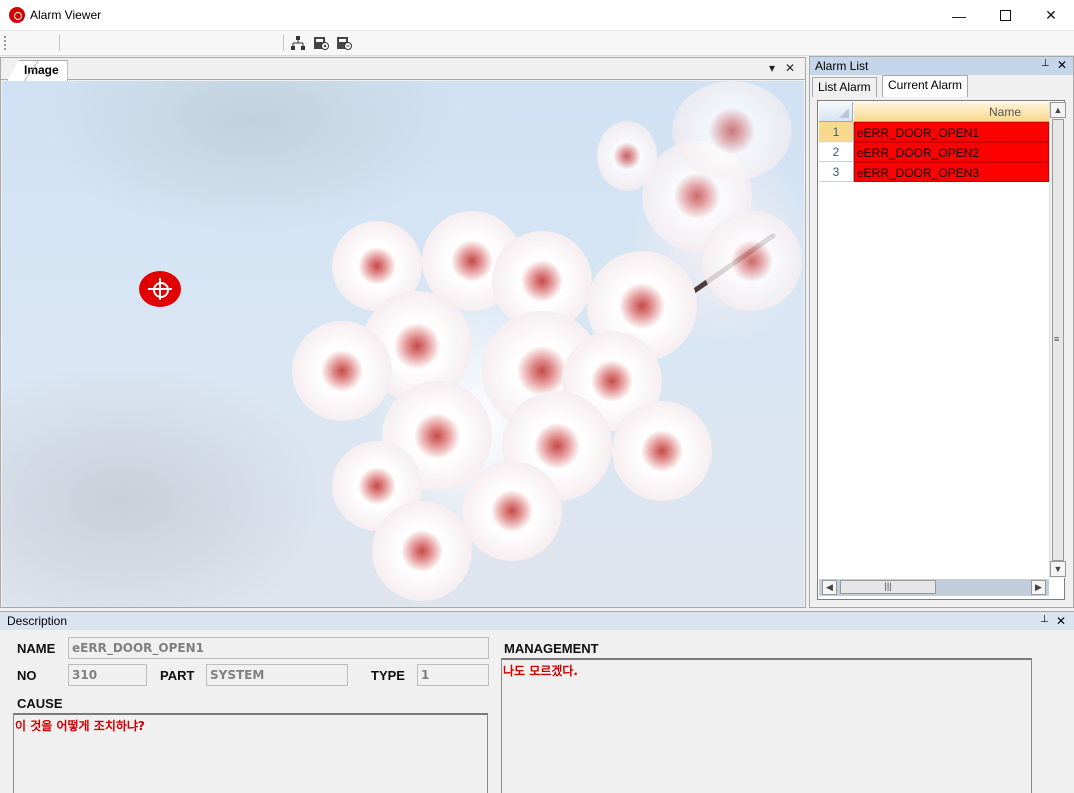 This screenshot has width=1074, height=793. What do you see at coordinates (277, 675) in the screenshot?
I see `part-field: SYSTEM` at bounding box center [277, 675].